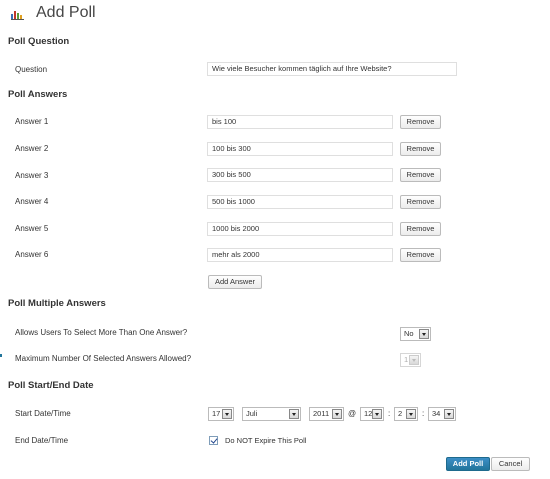  Describe the element at coordinates (415, 334) in the screenshot. I see `allow-multiple-select: No` at that location.